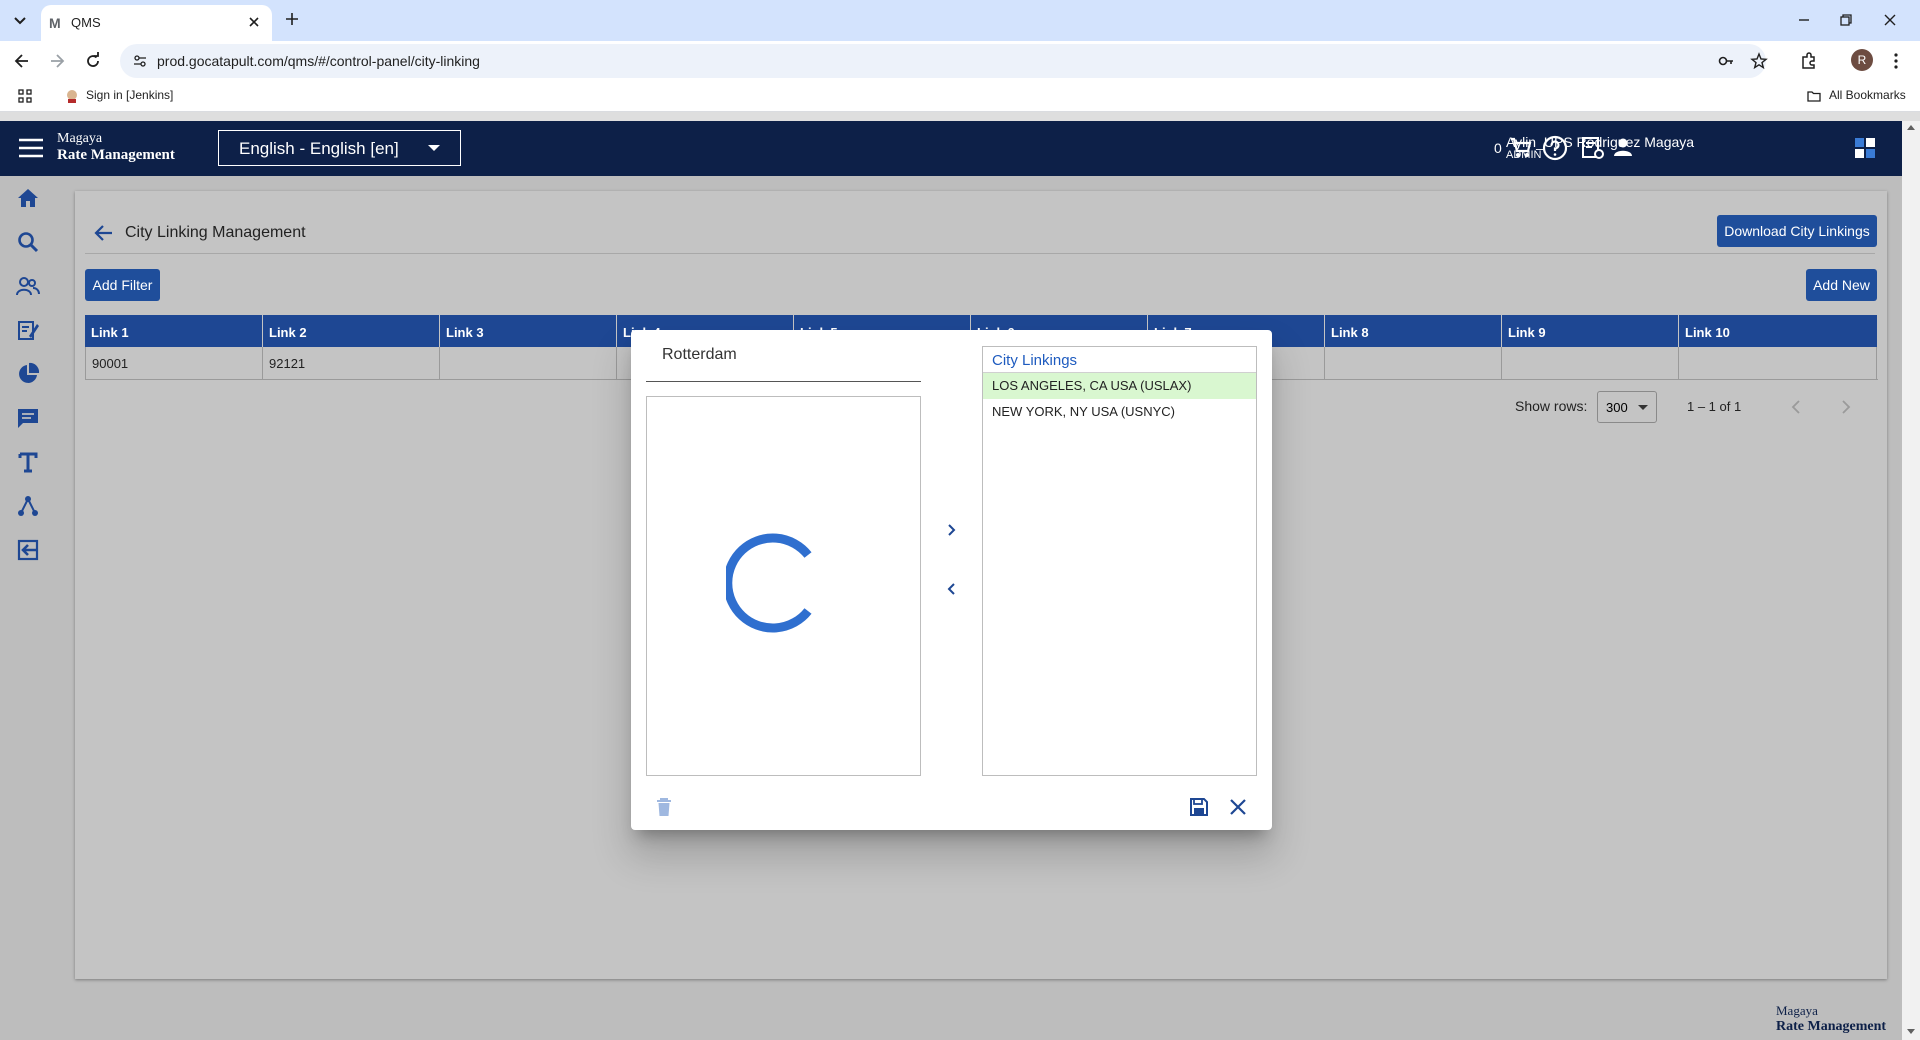 This screenshot has width=1920, height=1040. I want to click on list-item: LOS ANGELES, CA USA (USLAX), so click(1119, 386).